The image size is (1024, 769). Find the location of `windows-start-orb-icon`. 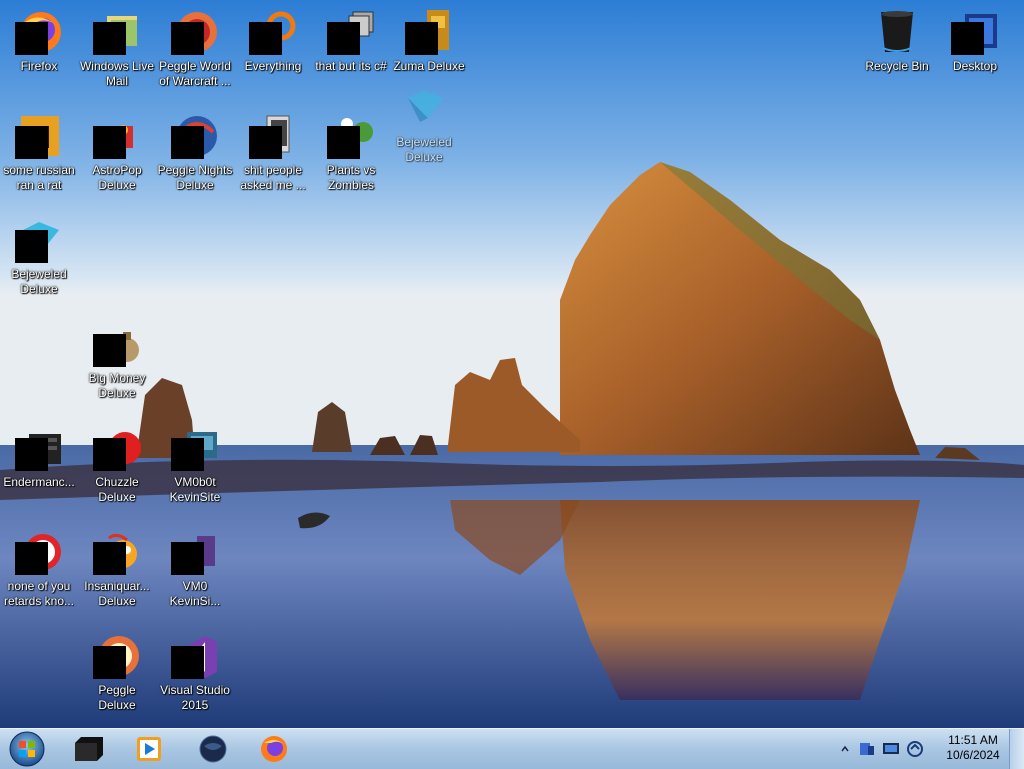

windows-start-orb-icon is located at coordinates (27, 749).